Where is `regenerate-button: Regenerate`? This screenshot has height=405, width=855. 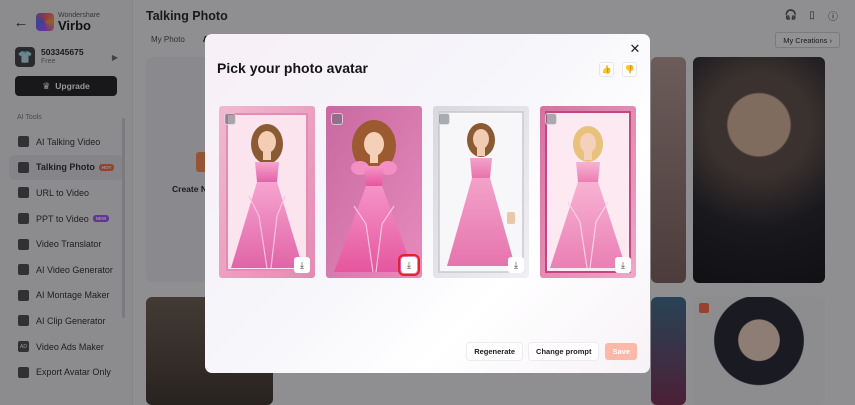 regenerate-button: Regenerate is located at coordinates (495, 351).